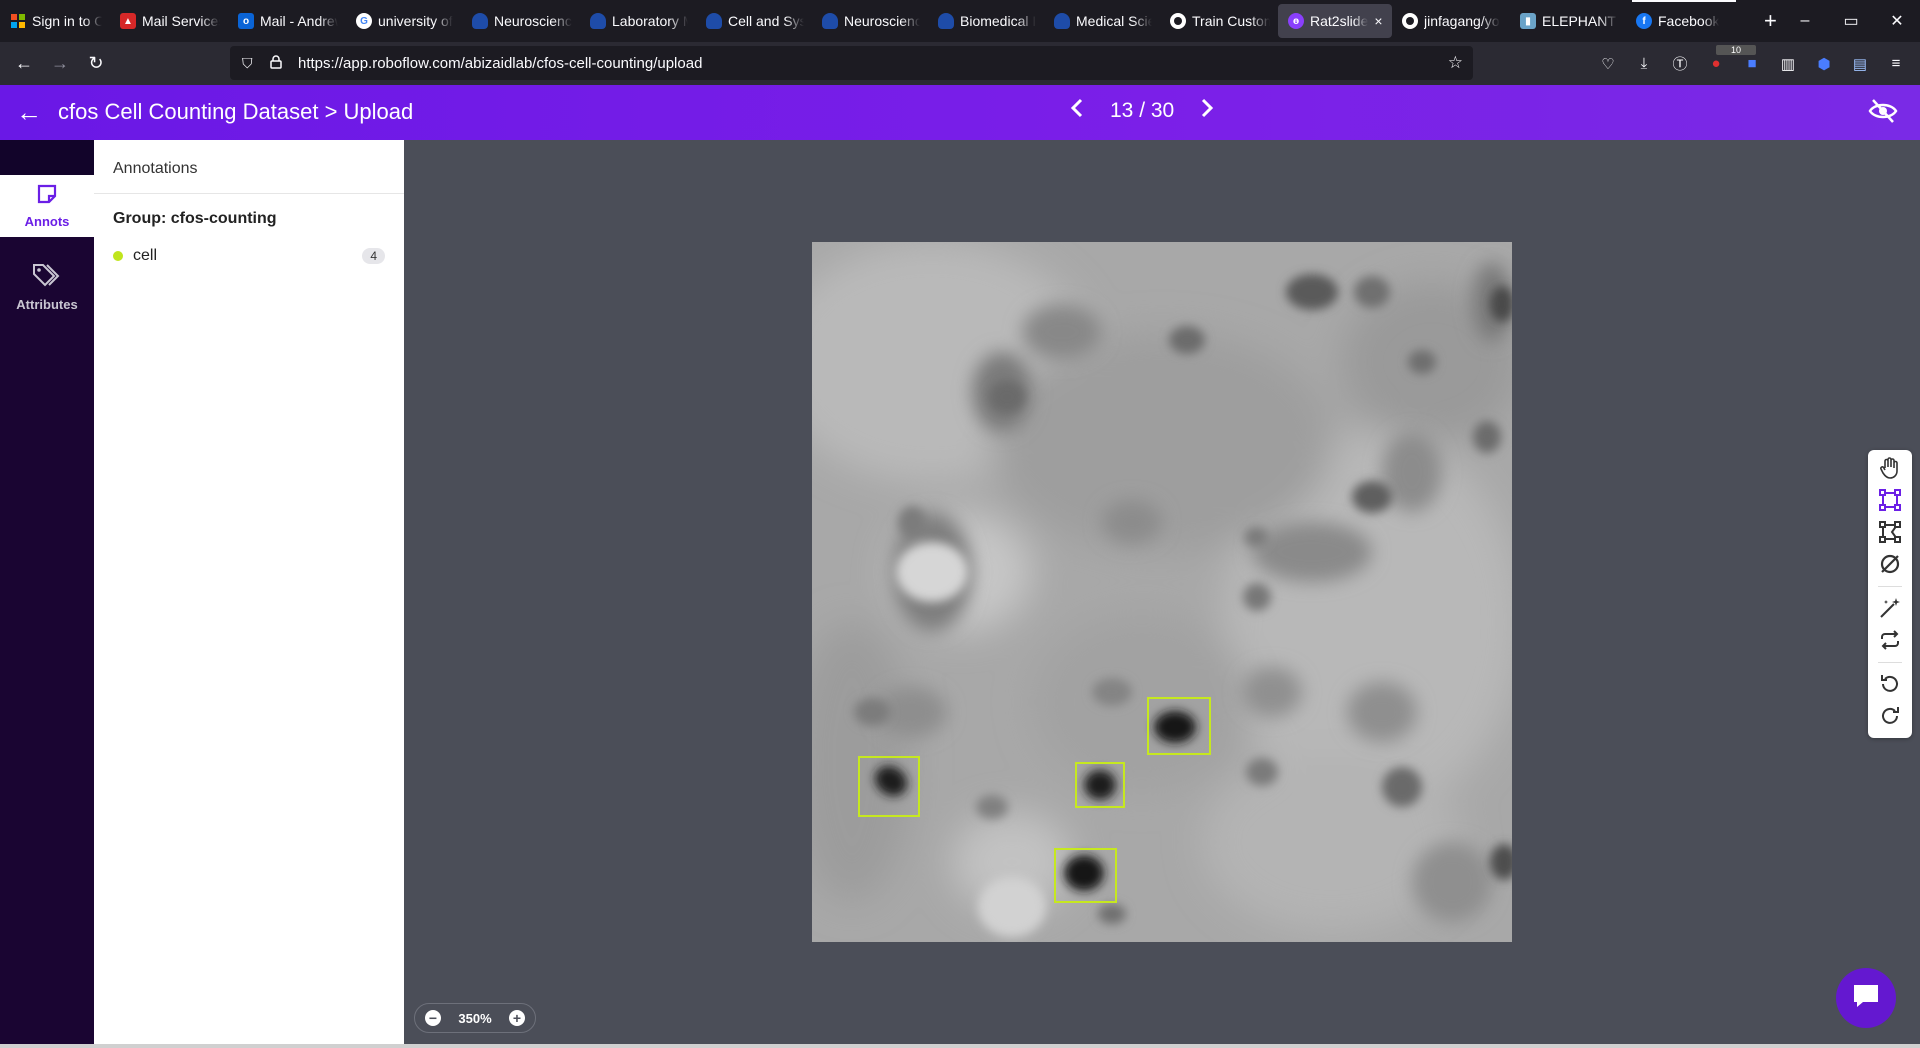 The width and height of the screenshot is (1920, 1048). What do you see at coordinates (1142, 110) in the screenshot?
I see `page-indicator: 13 / 30` at bounding box center [1142, 110].